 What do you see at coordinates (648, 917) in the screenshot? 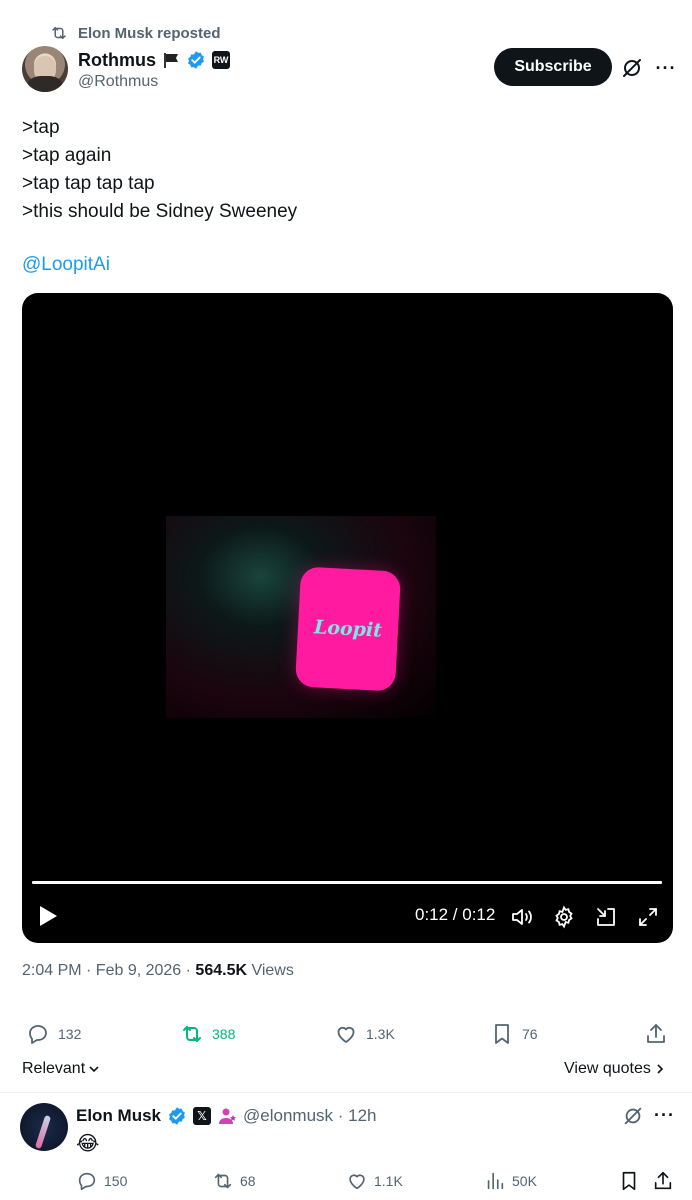
I see `fullscreen-icon` at bounding box center [648, 917].